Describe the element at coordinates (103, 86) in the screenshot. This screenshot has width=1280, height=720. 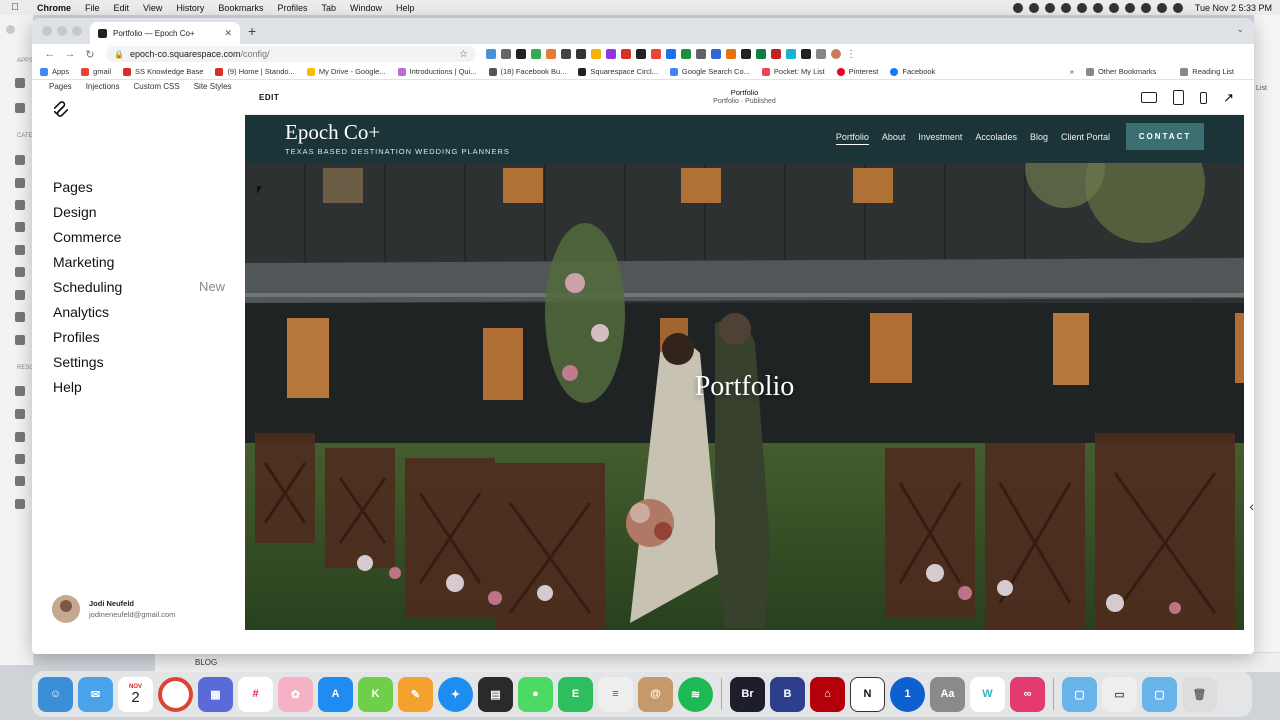
I see `topnav-injections: Injections` at that location.